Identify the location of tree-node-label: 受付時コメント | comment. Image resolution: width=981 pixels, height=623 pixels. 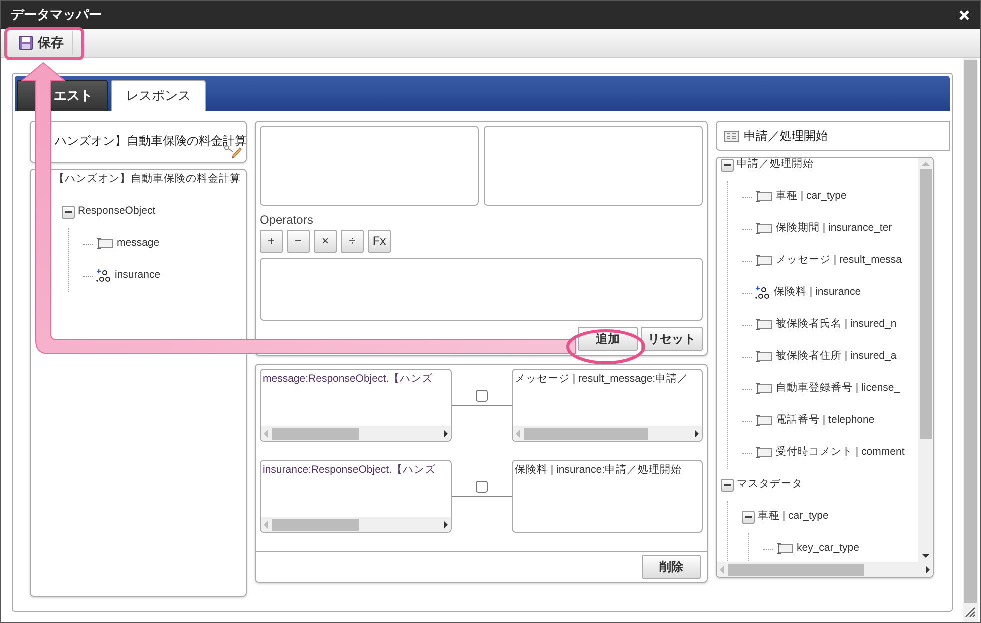
(840, 453).